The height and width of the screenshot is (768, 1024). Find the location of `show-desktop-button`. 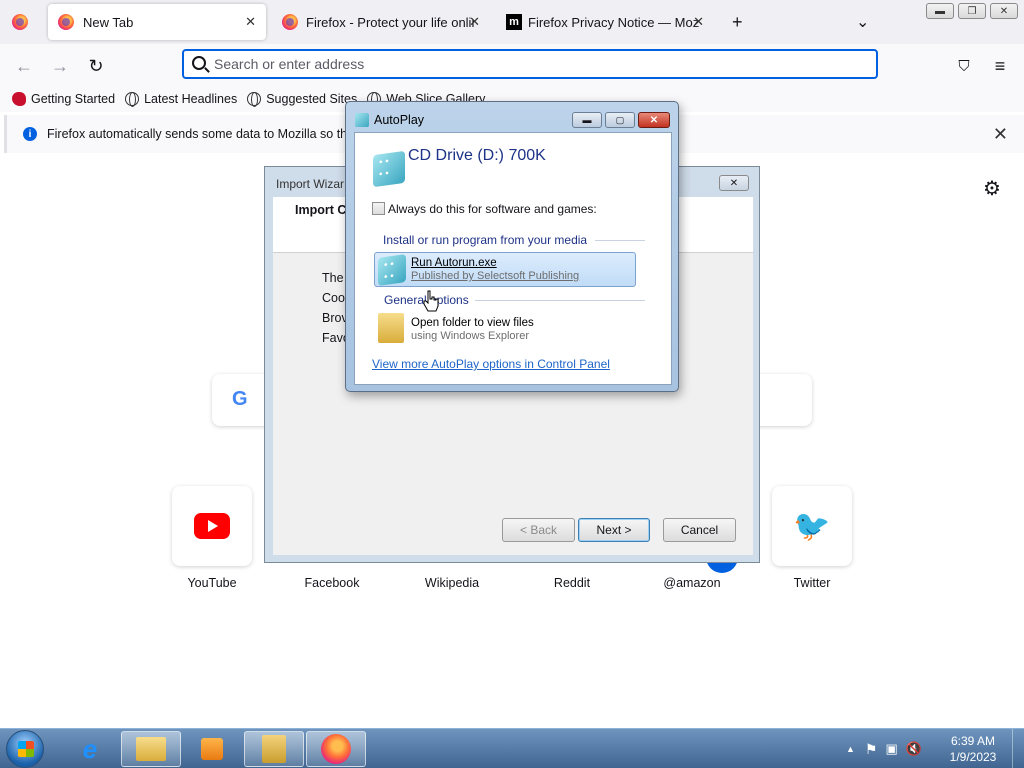

show-desktop-button is located at coordinates (1018, 748).